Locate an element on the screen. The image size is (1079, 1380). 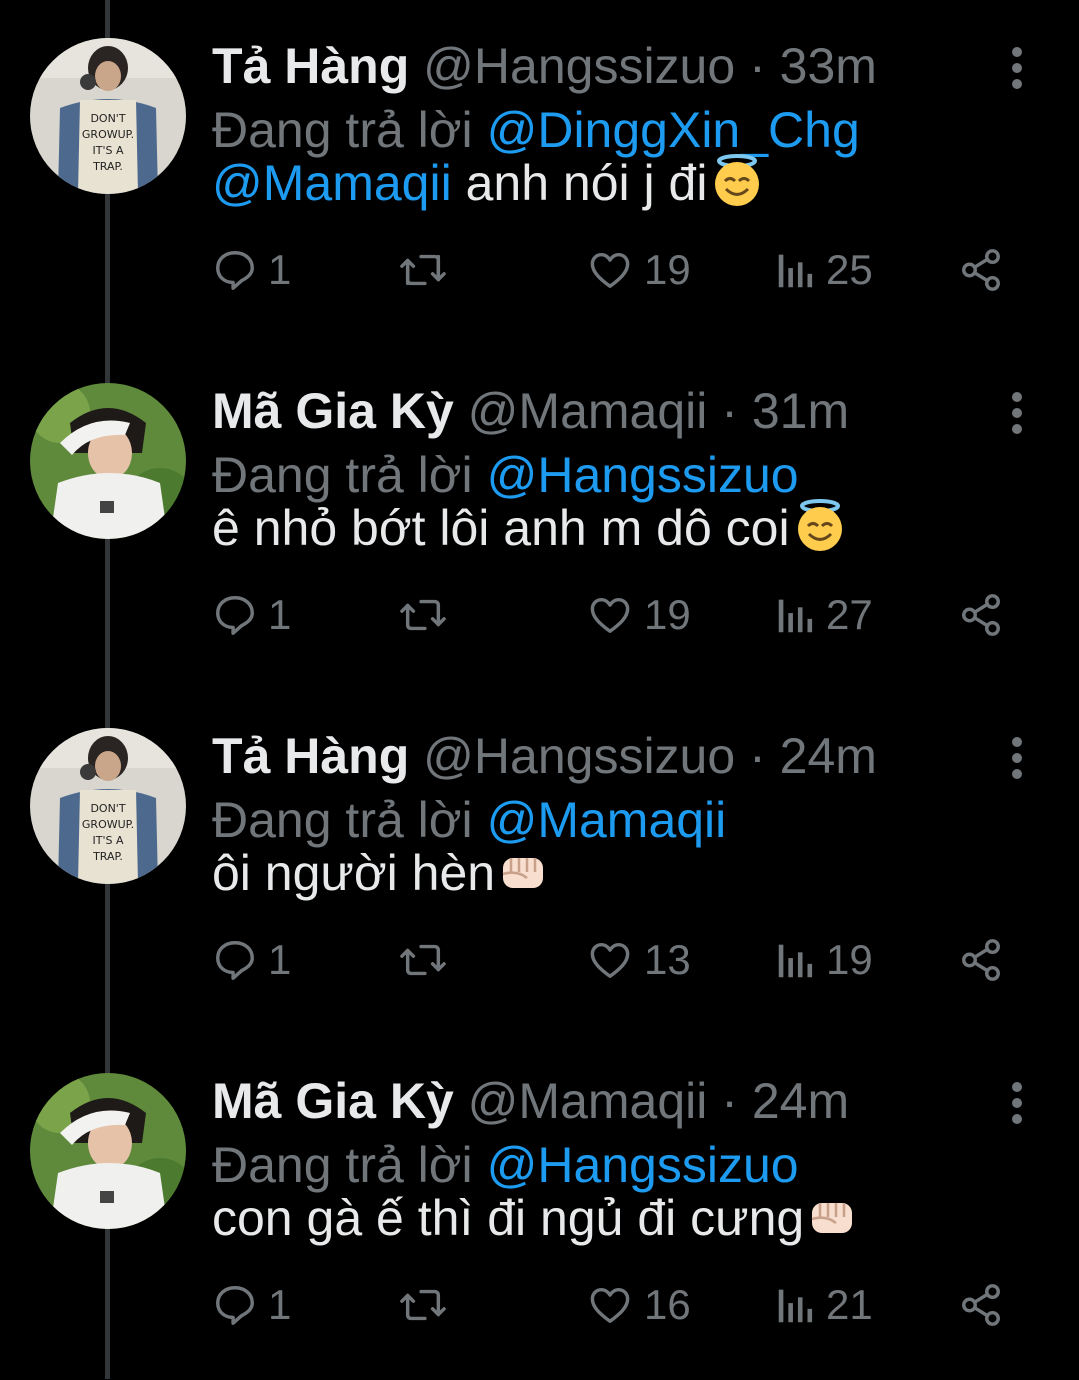
tweet-text: ôi người hèn is located at coordinates (380, 877).